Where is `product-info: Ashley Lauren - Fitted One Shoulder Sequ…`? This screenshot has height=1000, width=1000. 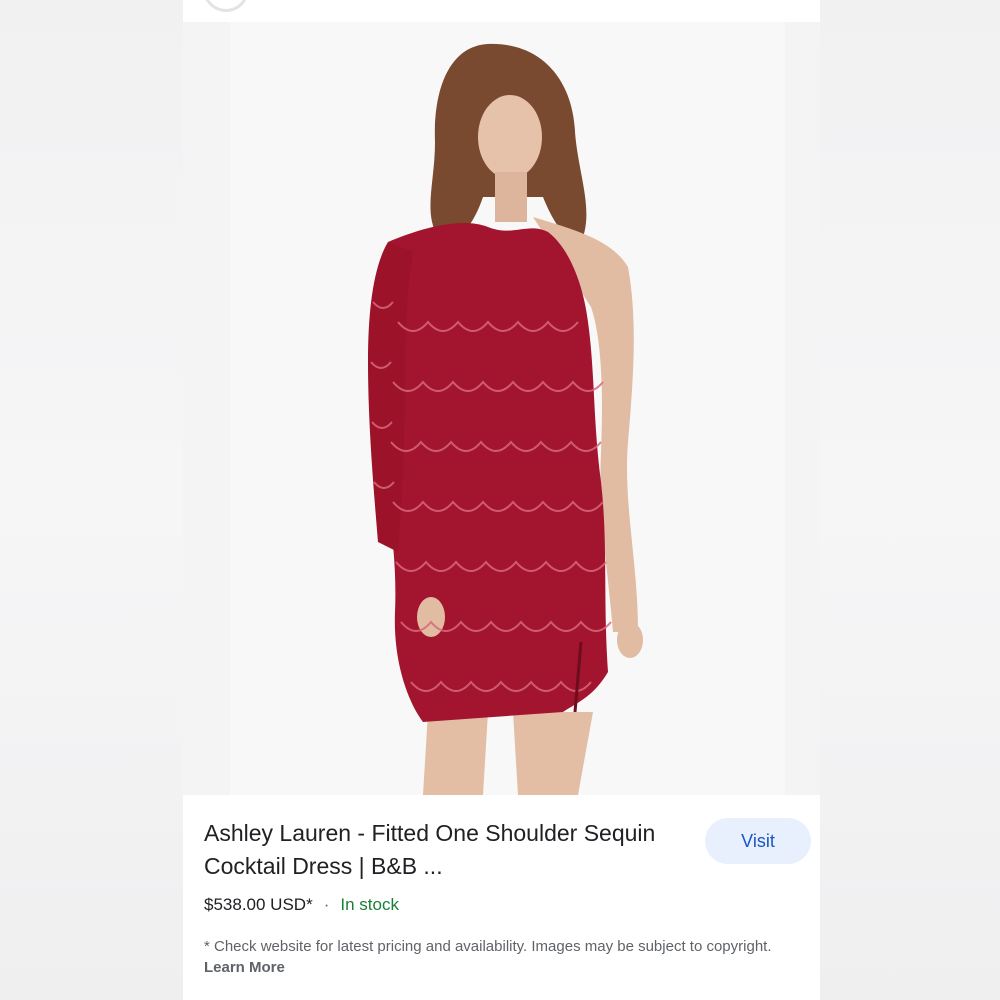 product-info: Ashley Lauren - Fitted One Shoulder Sequ… is located at coordinates (501, 897).